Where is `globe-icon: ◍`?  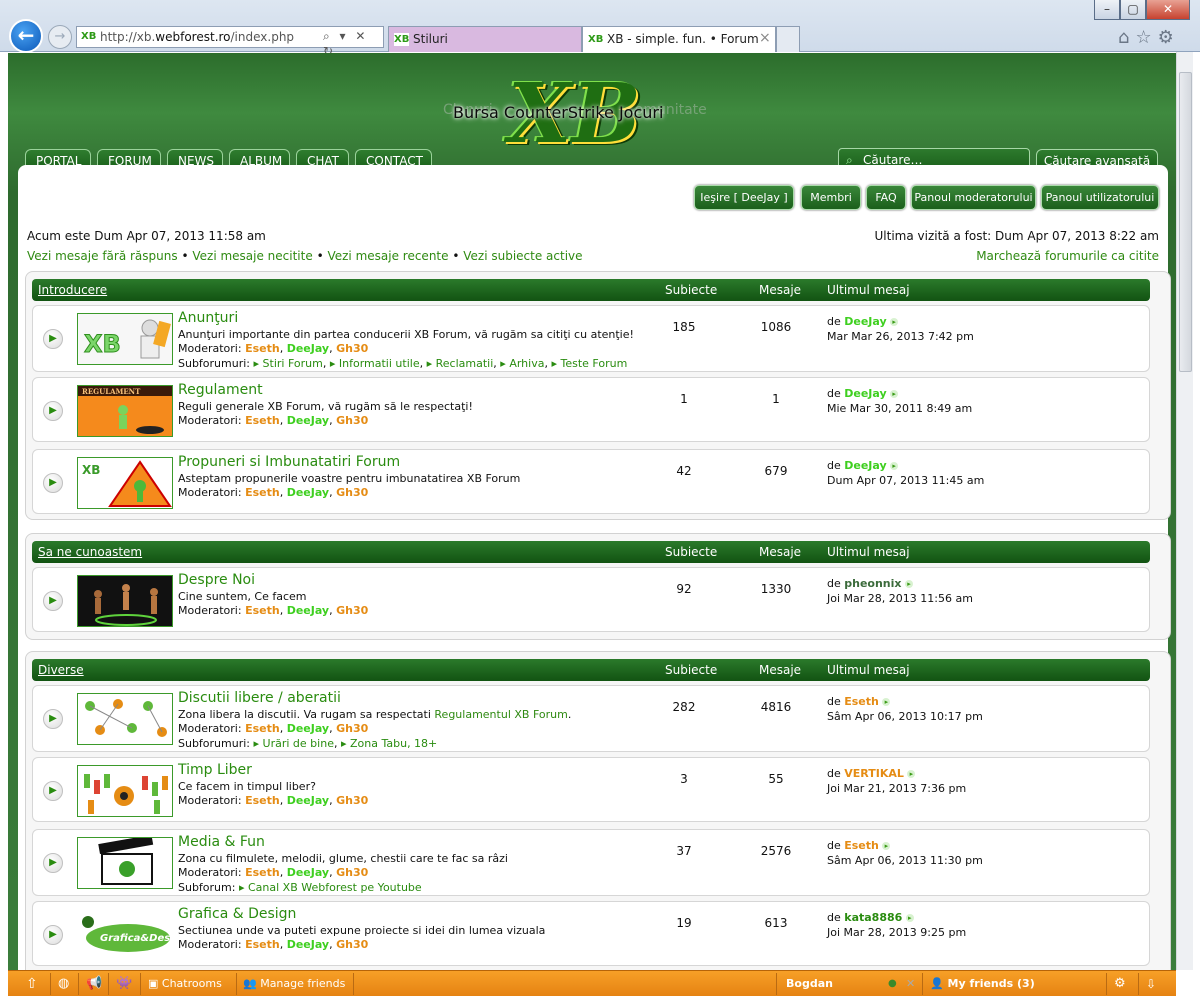 globe-icon: ◍ is located at coordinates (63, 984).